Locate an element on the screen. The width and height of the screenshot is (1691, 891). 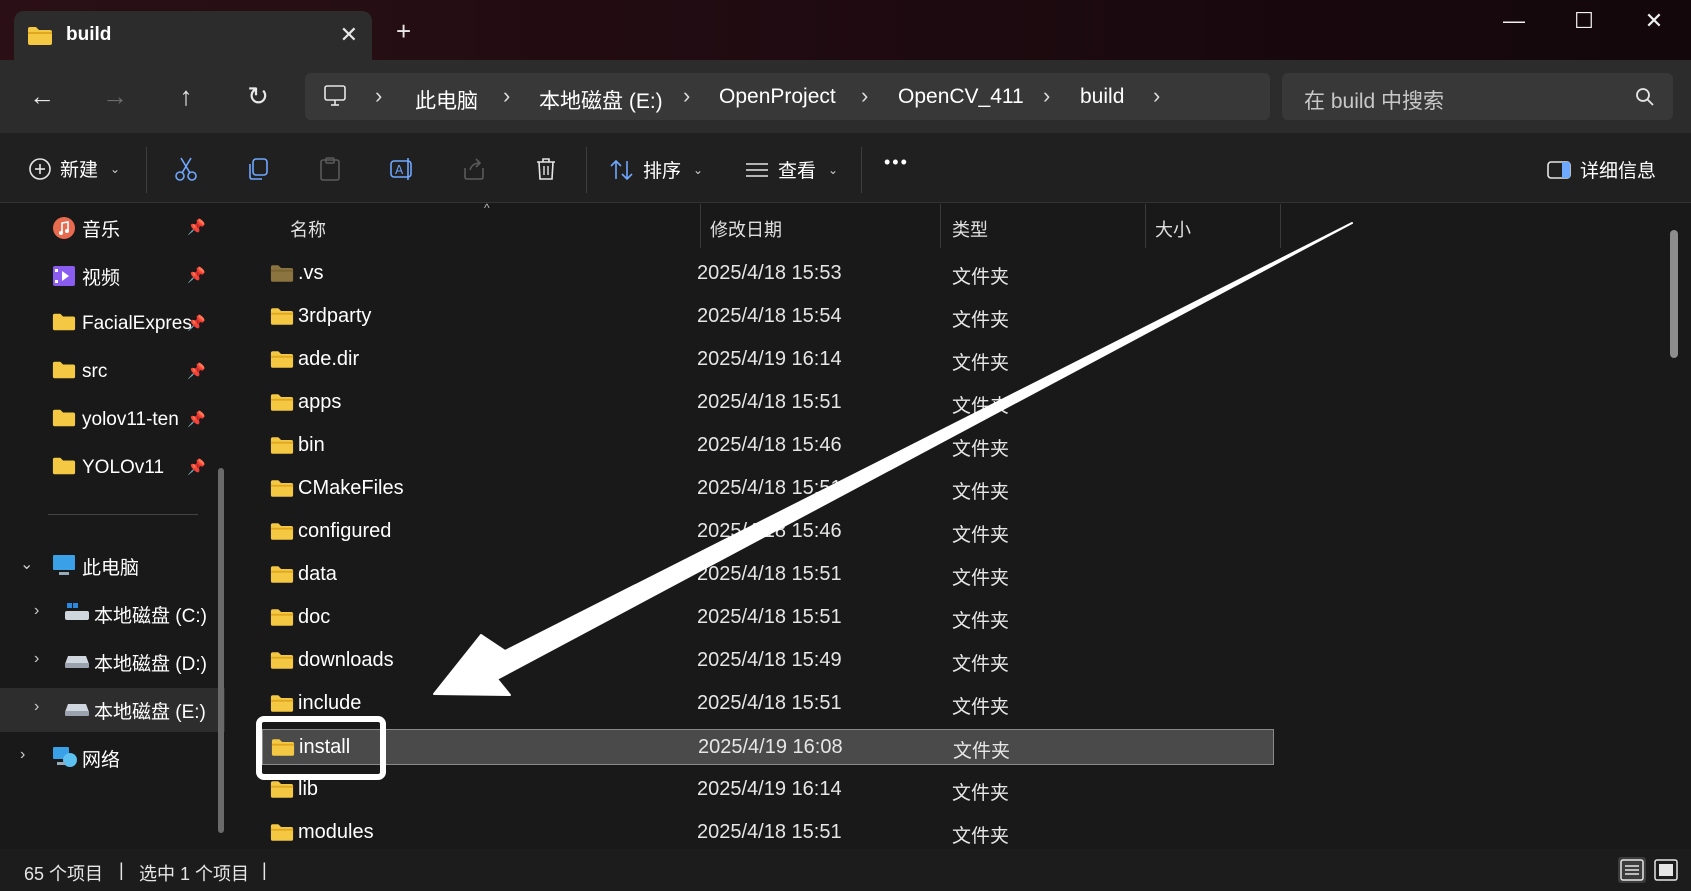
file-date: 2025/4/18 15:49 is located at coordinates (769, 660).